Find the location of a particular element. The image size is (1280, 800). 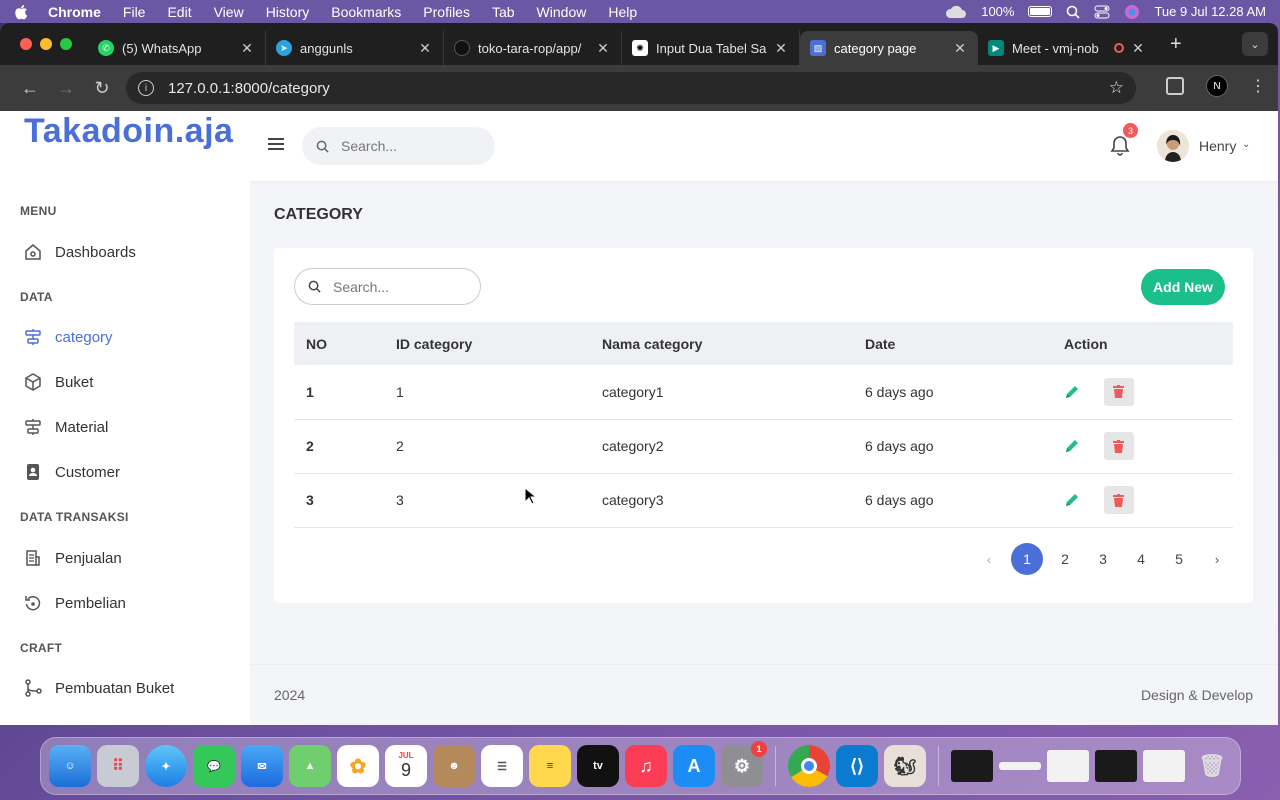

brand-logo: Takadoin.aja is located at coordinates (128, 131).